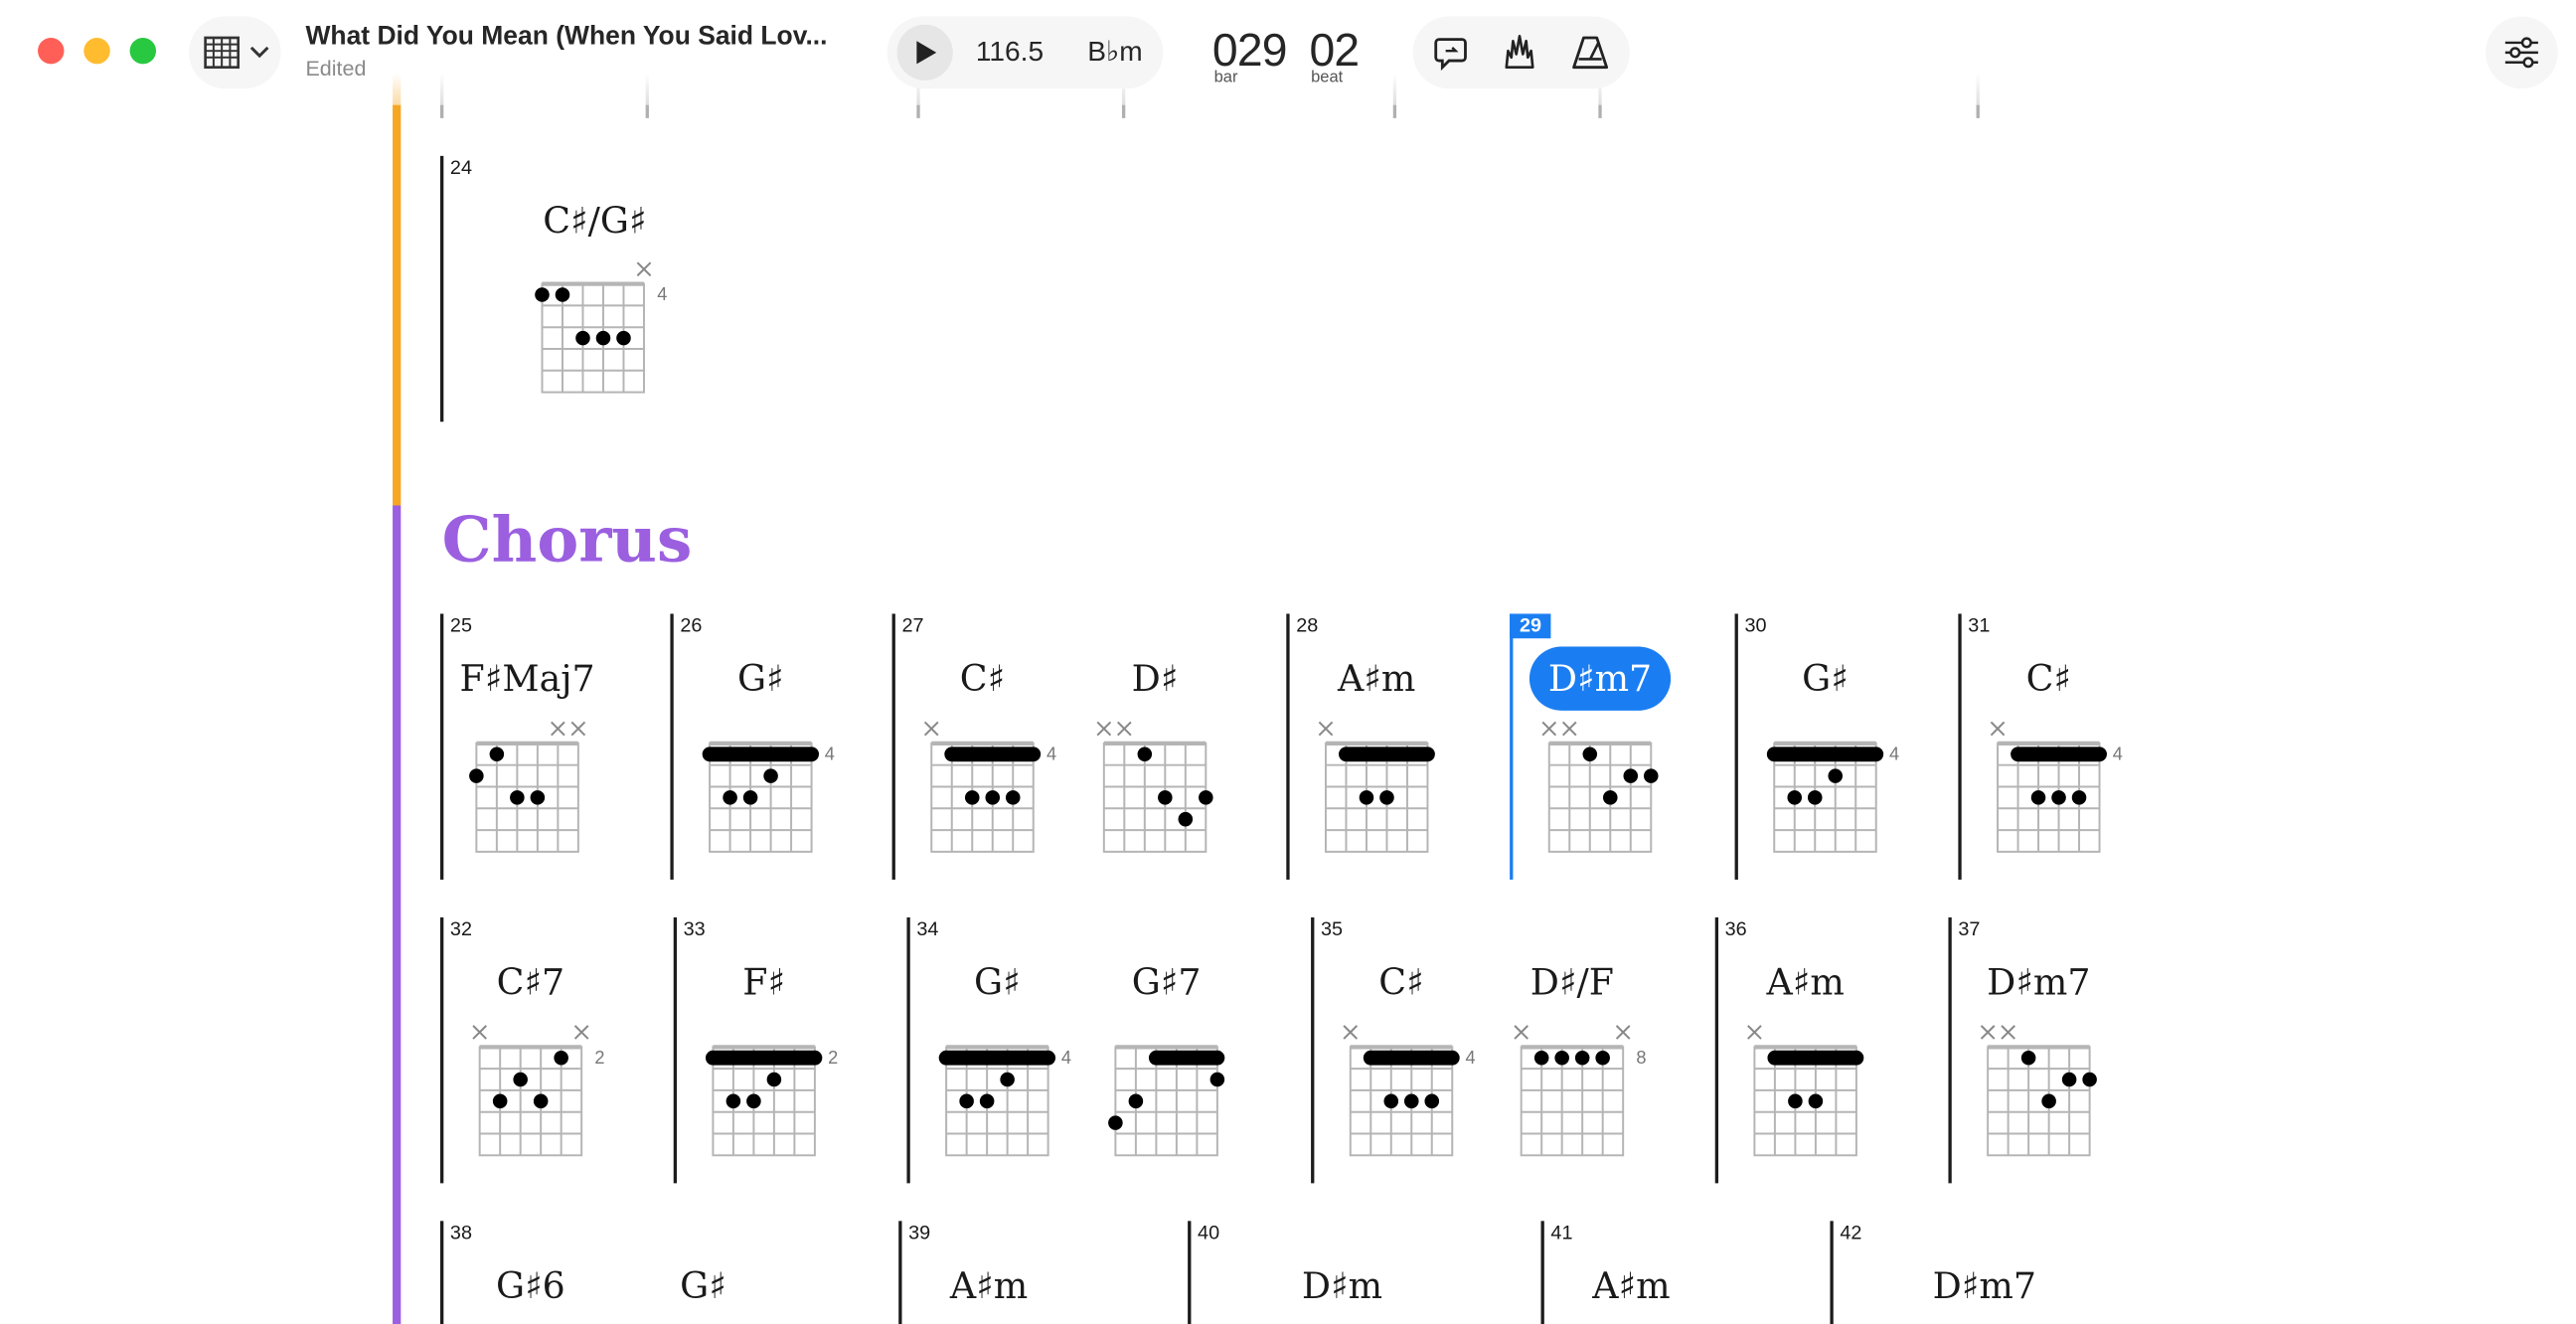 Image resolution: width=2576 pixels, height=1324 pixels. What do you see at coordinates (2059, 788) in the screenshot?
I see `chord-diagram-31-1: 4` at bounding box center [2059, 788].